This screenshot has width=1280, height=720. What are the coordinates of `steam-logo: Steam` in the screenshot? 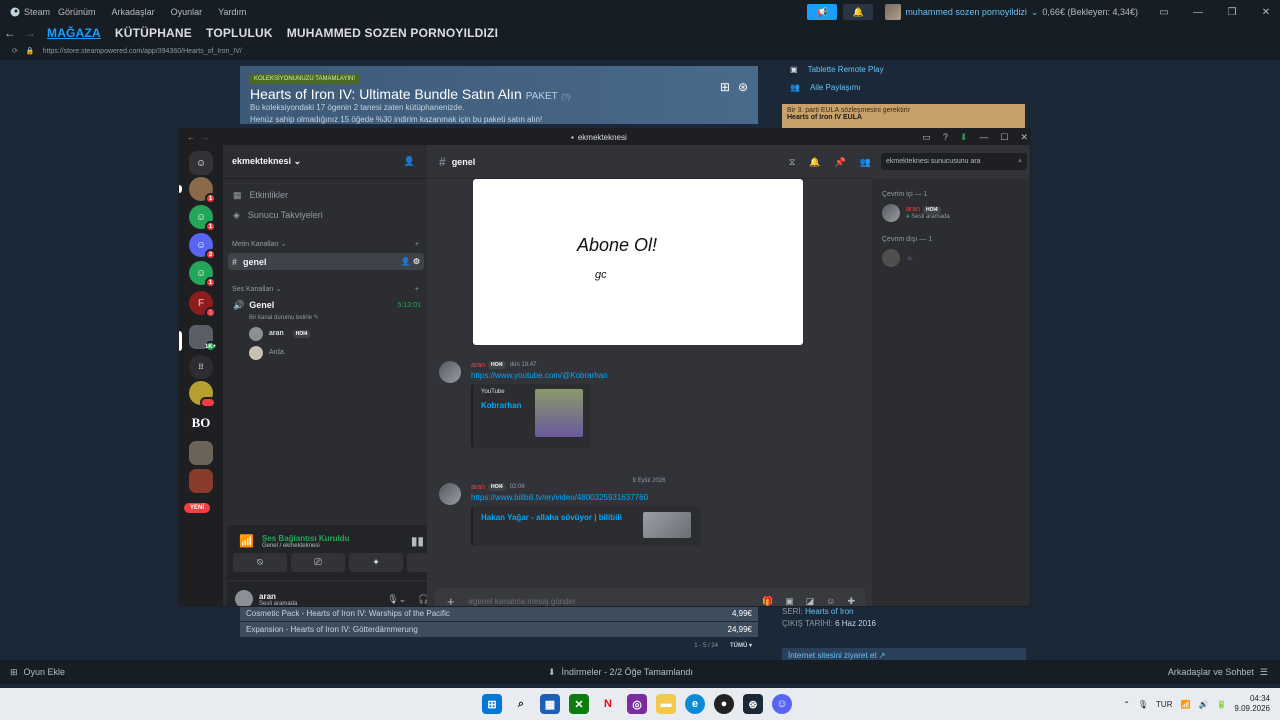 It's located at (25, 12).